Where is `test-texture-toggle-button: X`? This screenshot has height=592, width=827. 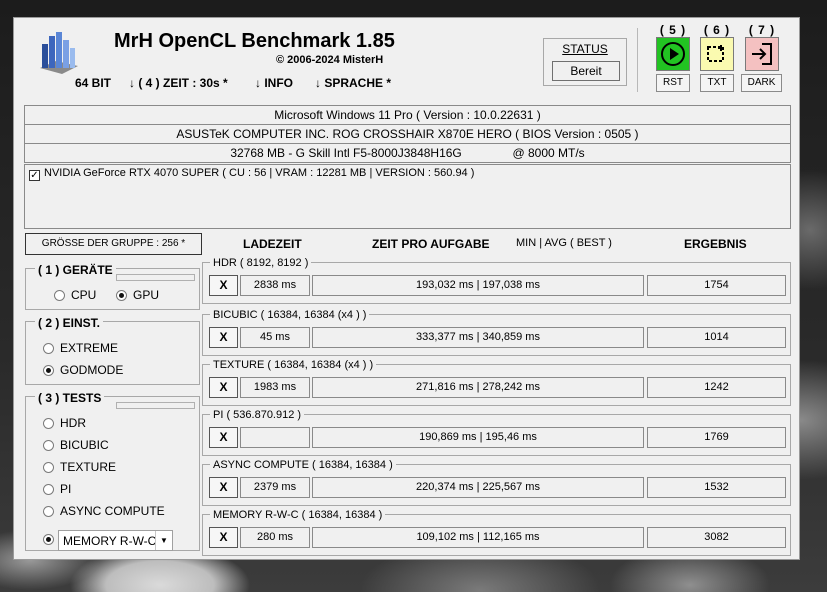 test-texture-toggle-button: X is located at coordinates (223, 387).